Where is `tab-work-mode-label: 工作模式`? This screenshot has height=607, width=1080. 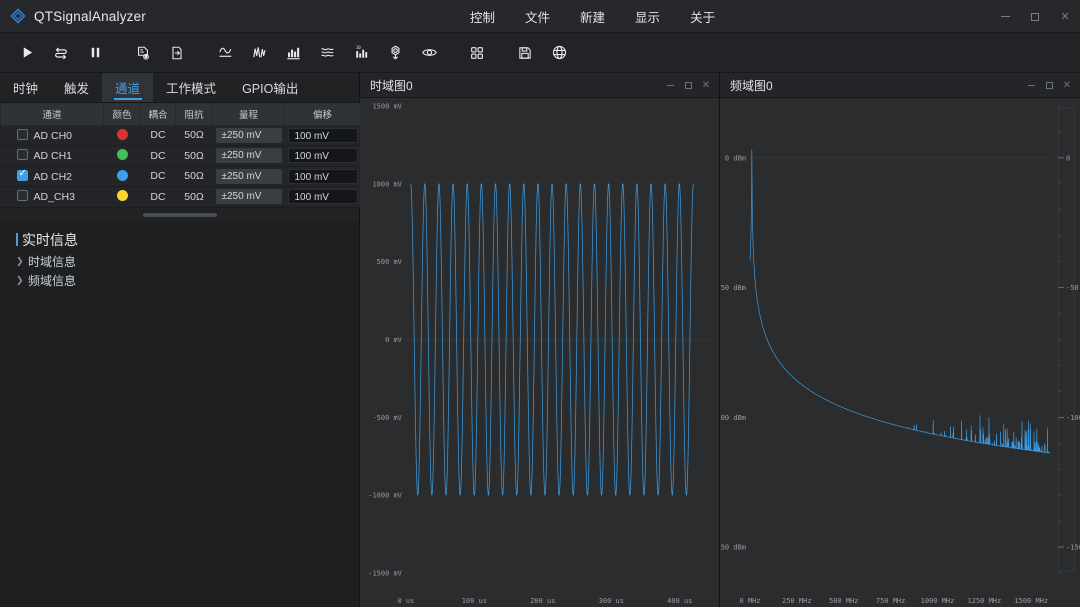 tab-work-mode-label: 工作模式 is located at coordinates (191, 89).